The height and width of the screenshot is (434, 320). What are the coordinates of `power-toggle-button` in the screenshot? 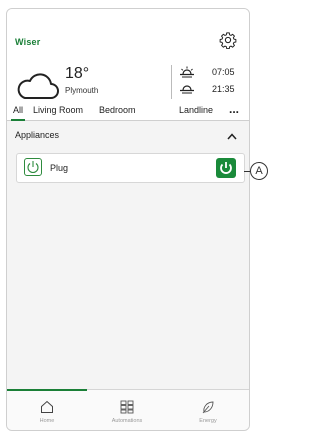 It's located at (226, 168).